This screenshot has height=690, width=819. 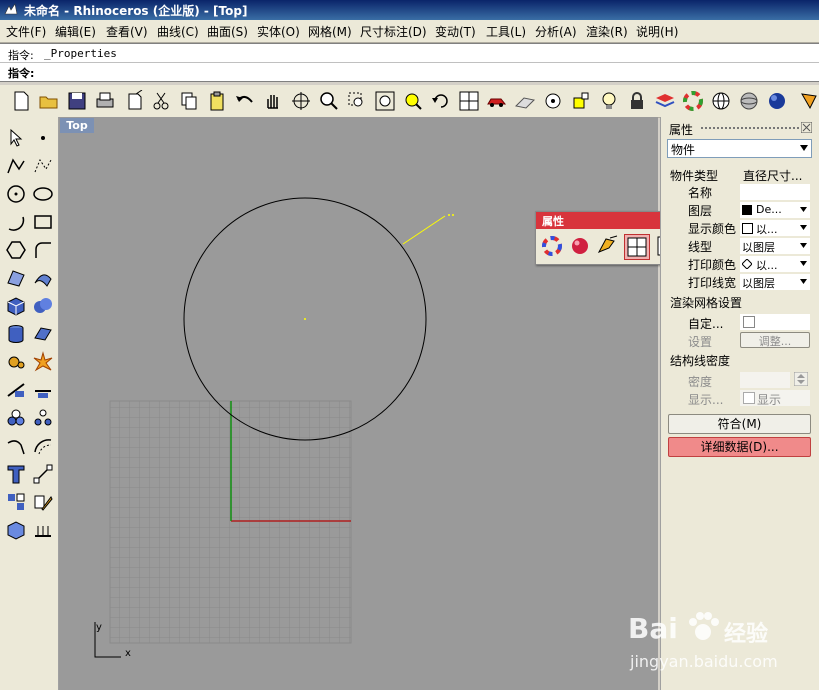 What do you see at coordinates (609, 101) in the screenshot?
I see `light-bulb-icon` at bounding box center [609, 101].